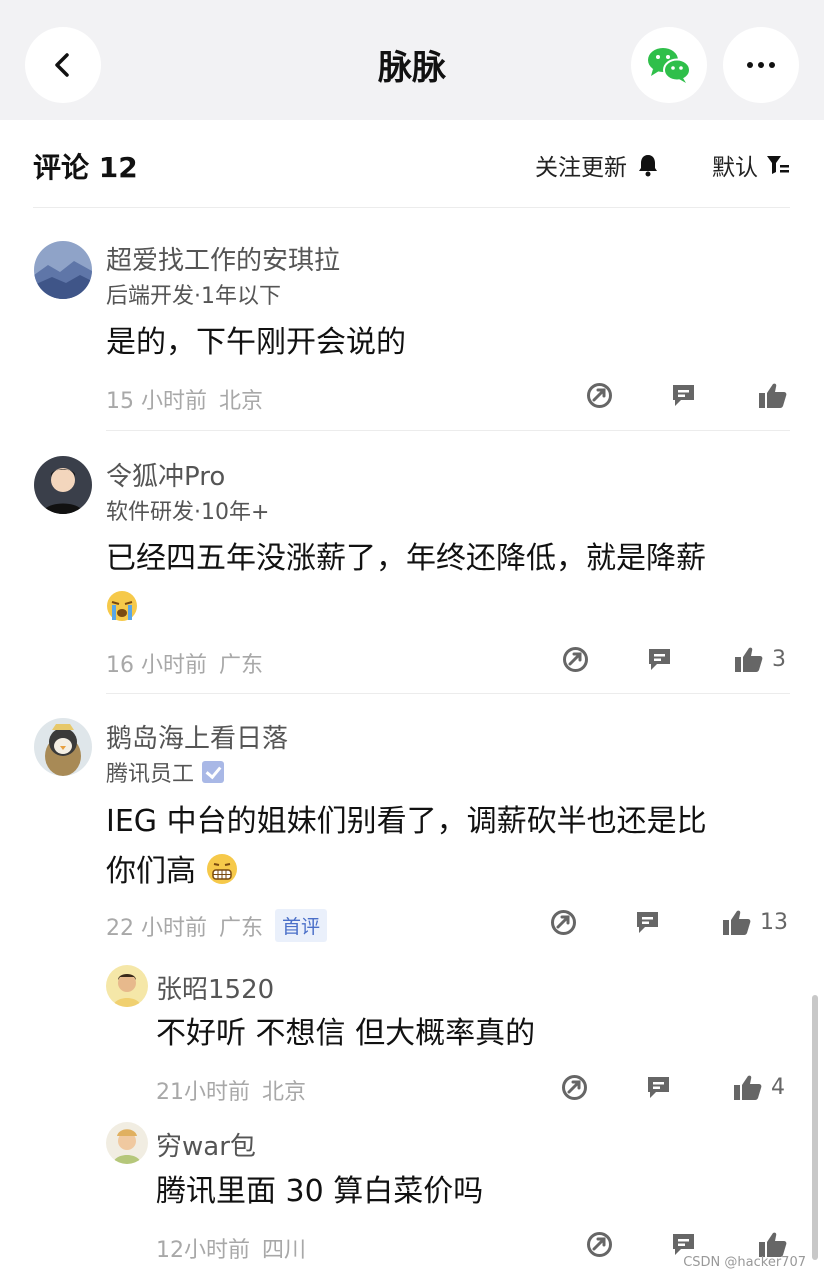  Describe the element at coordinates (221, 869) in the screenshot. I see `grimacing-face-emoji` at that location.